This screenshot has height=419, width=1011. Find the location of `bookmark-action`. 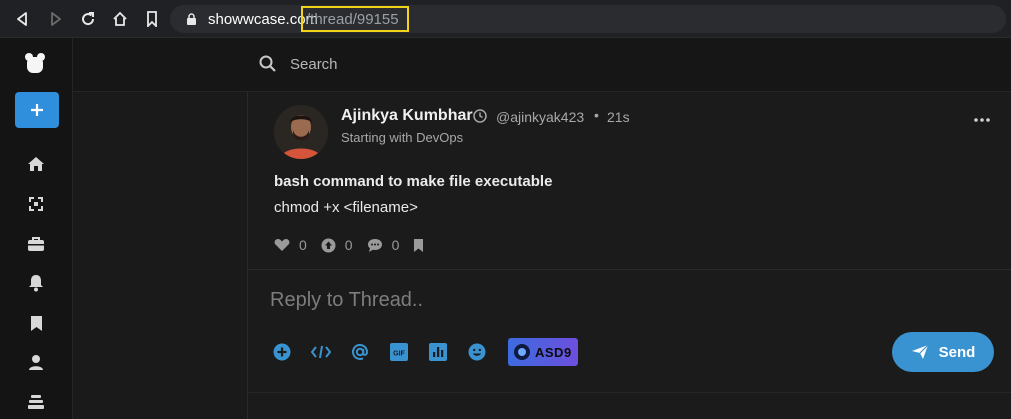

bookmark-action is located at coordinates (418, 245).